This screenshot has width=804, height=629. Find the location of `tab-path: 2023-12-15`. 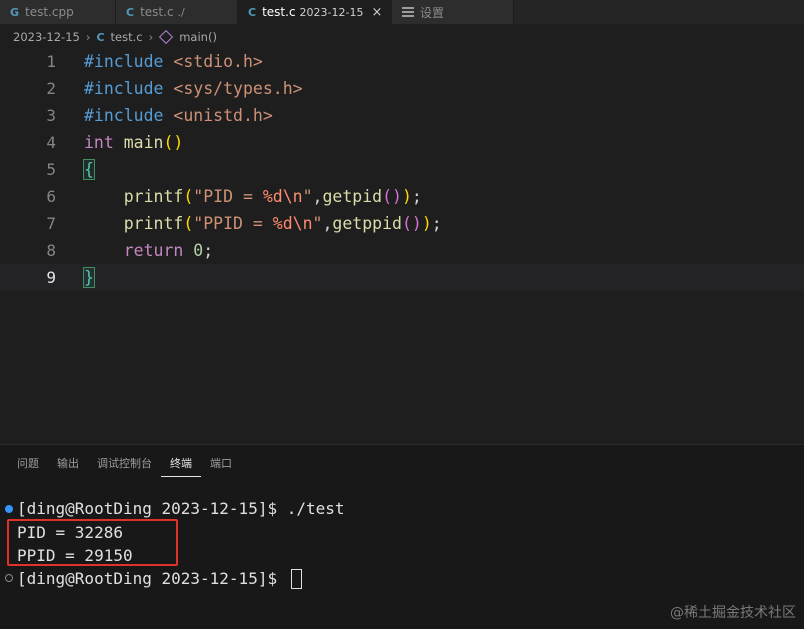

tab-path: 2023-12-15 is located at coordinates (331, 12).